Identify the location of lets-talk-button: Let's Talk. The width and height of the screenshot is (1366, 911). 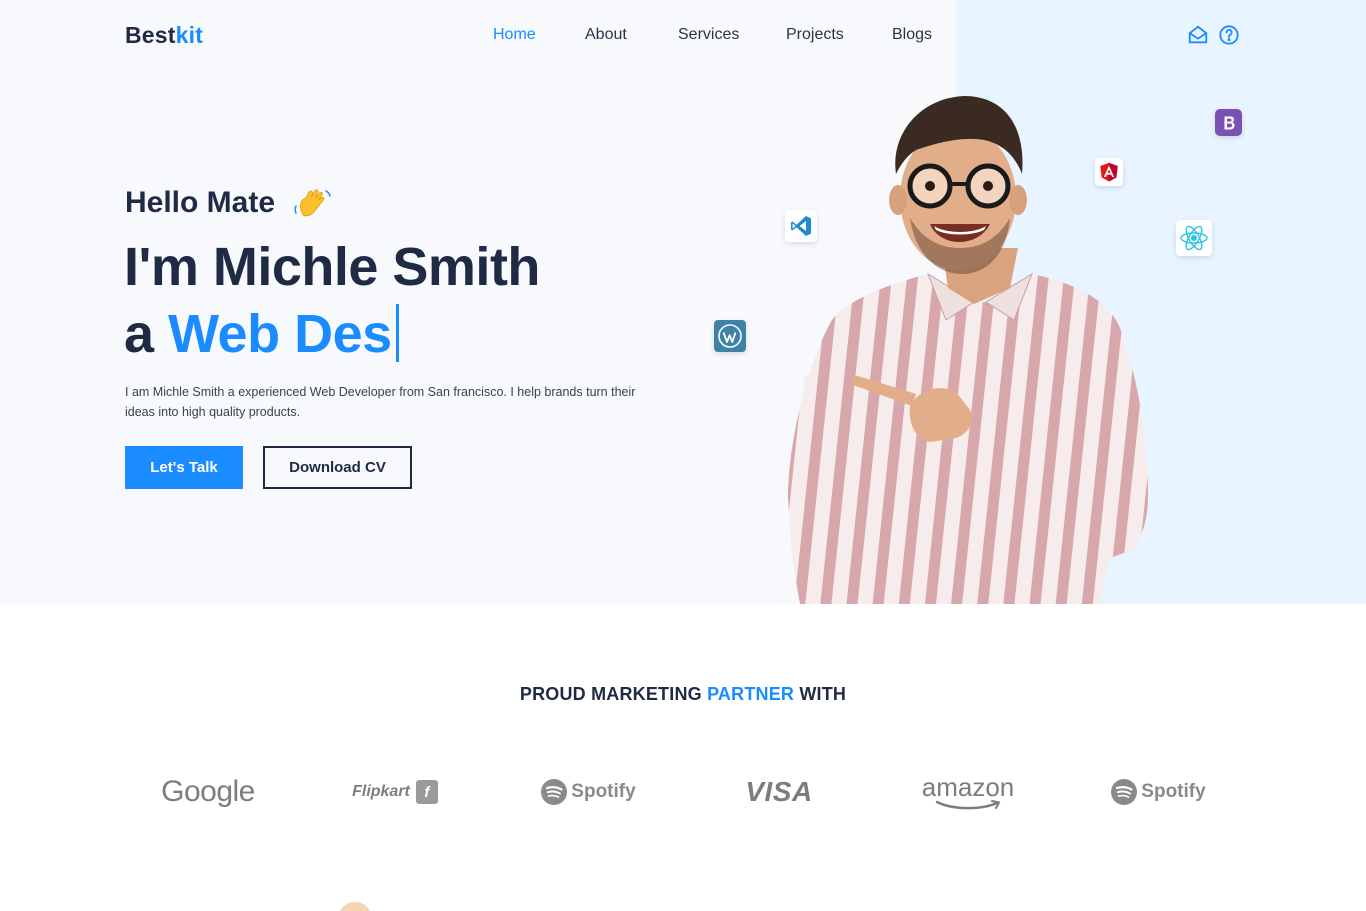
(184, 467).